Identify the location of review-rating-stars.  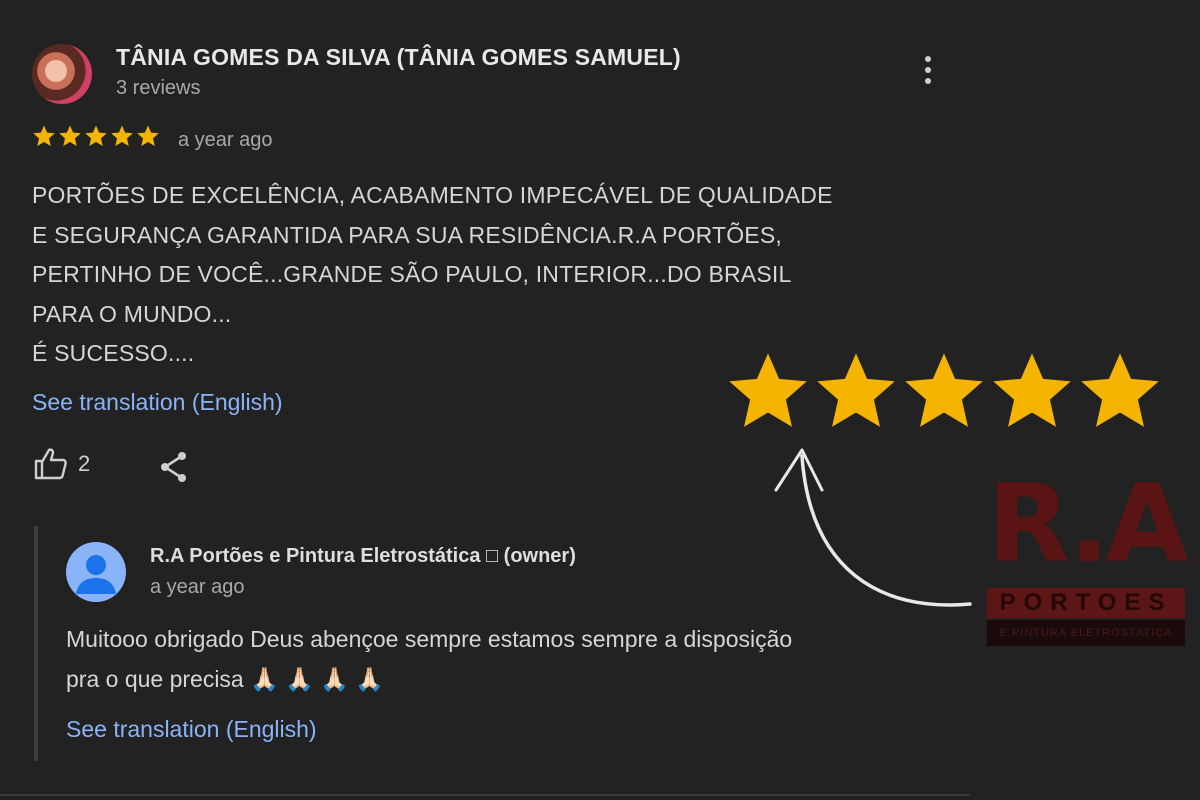
(96, 136).